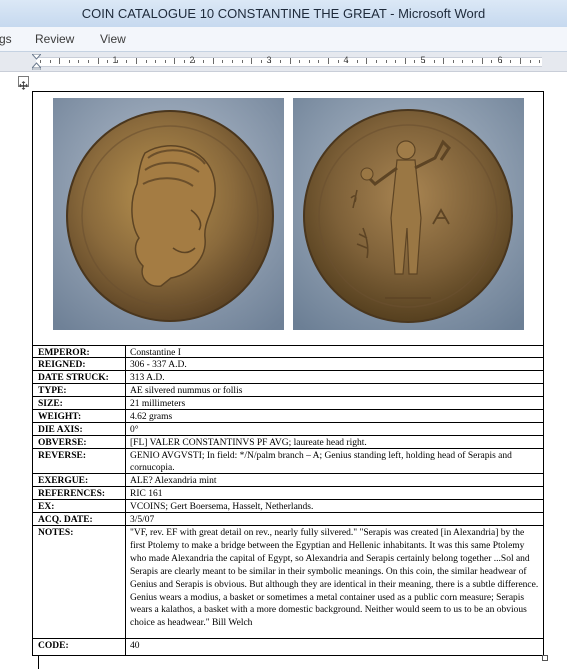 This screenshot has width=567, height=670. Describe the element at coordinates (62, 456) in the screenshot. I see `row-label: REVERSE:` at that location.